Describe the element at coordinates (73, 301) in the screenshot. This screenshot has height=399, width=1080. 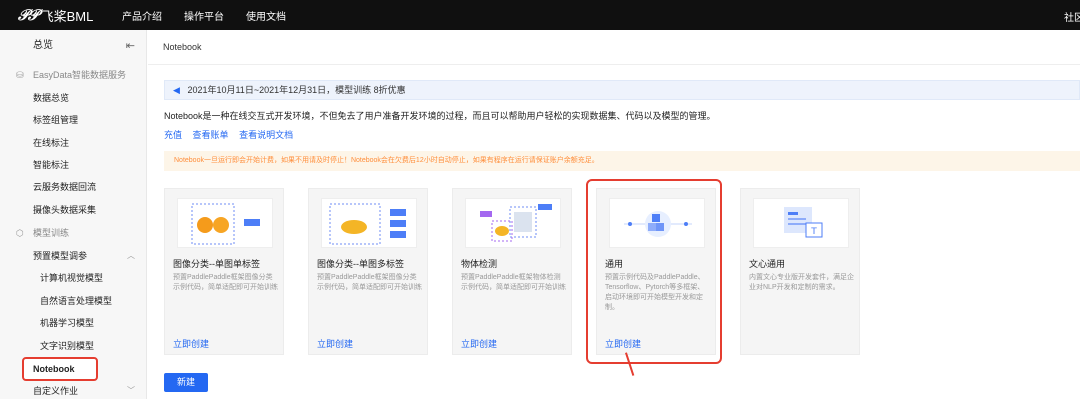
I see `sidebar-item-nlp-models: 自然语言处理模型` at that location.